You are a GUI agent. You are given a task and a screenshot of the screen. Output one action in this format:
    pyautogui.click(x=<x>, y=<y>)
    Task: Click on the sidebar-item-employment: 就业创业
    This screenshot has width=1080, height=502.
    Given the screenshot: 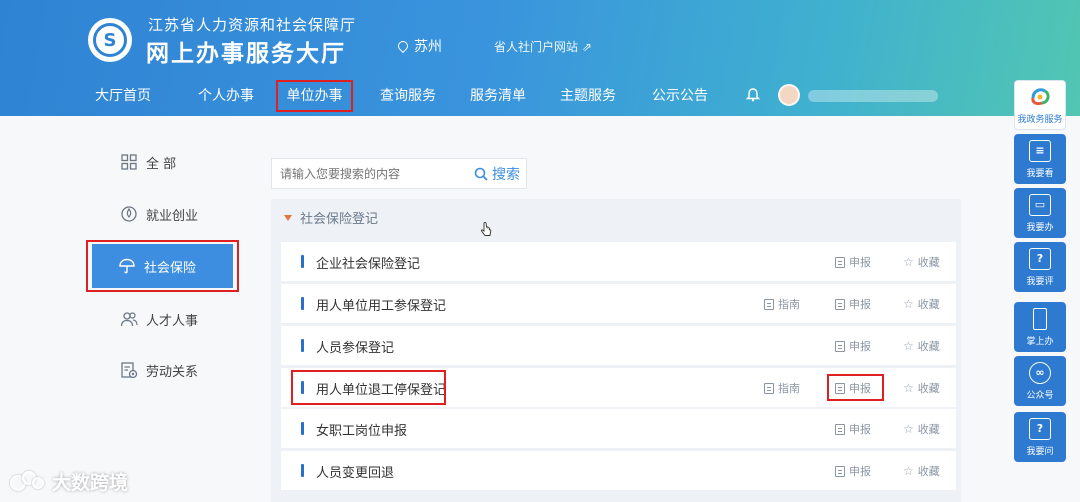 What is the action you would take?
    pyautogui.click(x=175, y=214)
    